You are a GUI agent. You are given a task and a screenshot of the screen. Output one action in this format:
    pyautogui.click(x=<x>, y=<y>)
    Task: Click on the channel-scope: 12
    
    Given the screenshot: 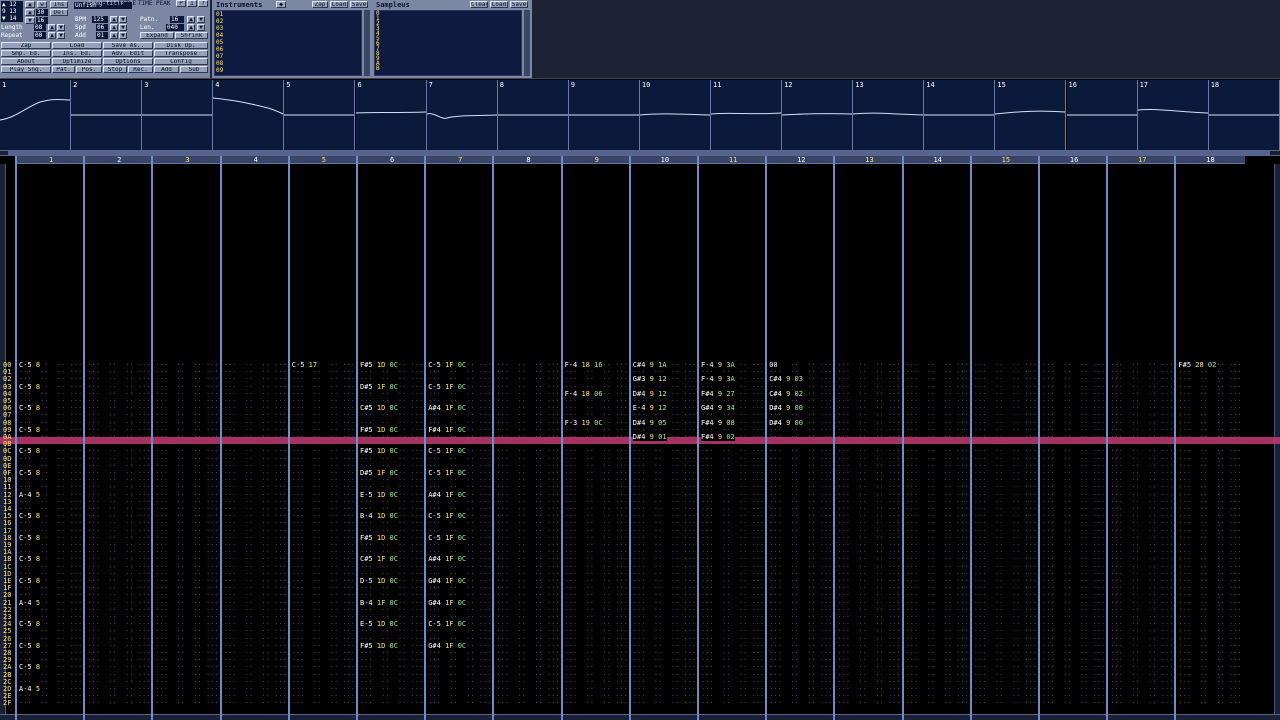 What is the action you would take?
    pyautogui.click(x=818, y=115)
    